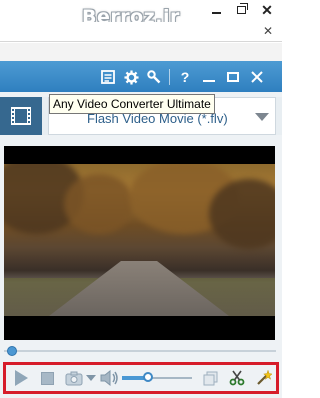  Describe the element at coordinates (12, 351) in the screenshot. I see `seek-handle` at that location.